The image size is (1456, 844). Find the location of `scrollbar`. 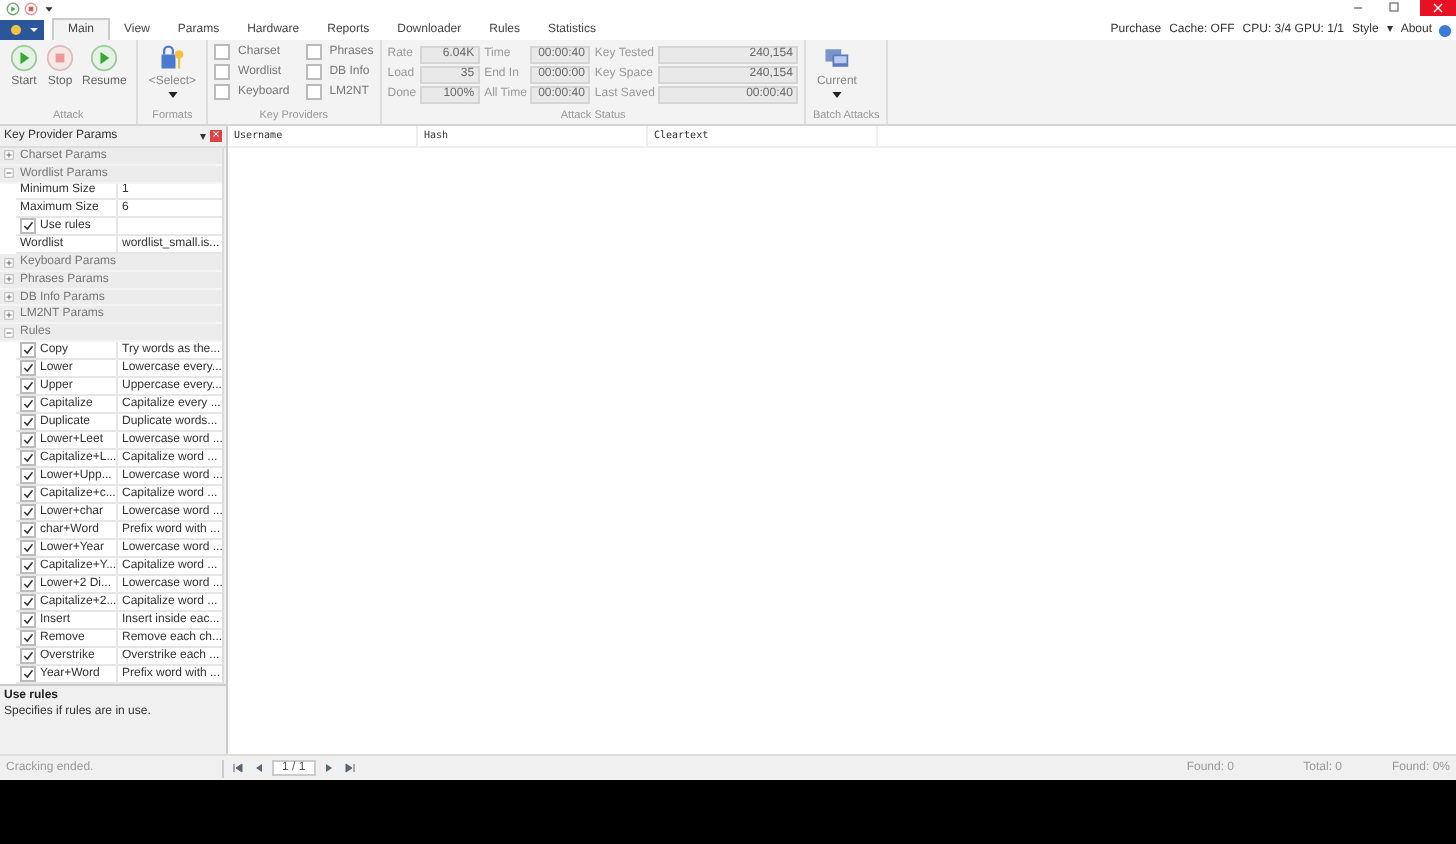

scrollbar is located at coordinates (224, 416).